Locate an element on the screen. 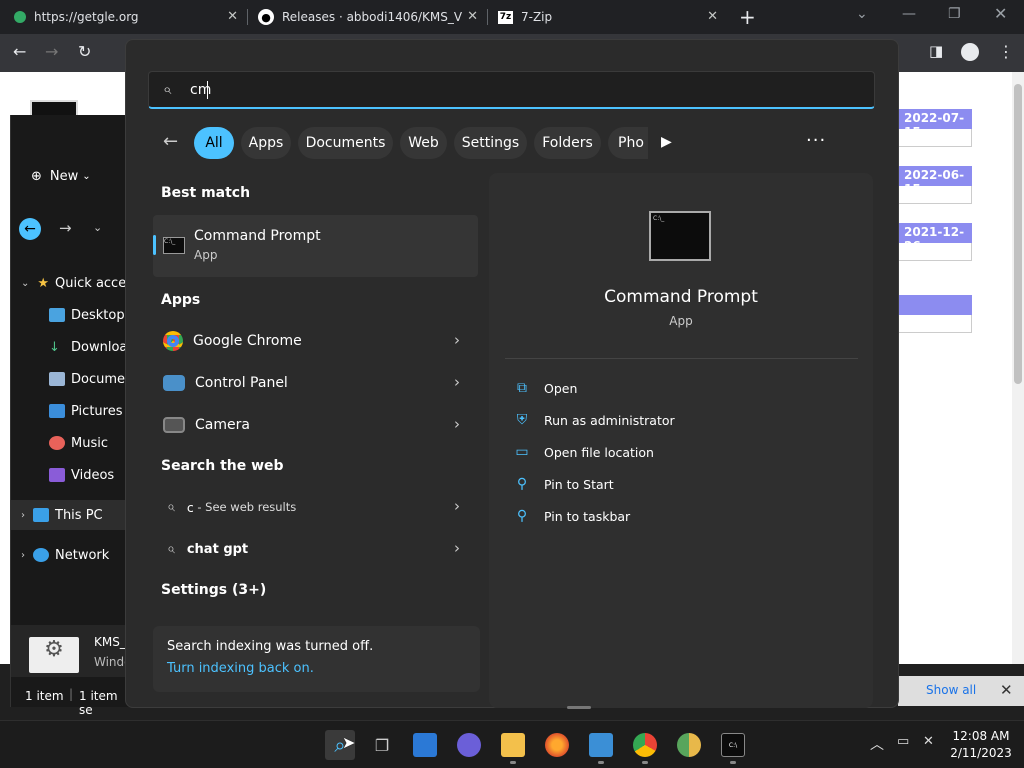  start-windows-icon is located at coordinates (293, 745).